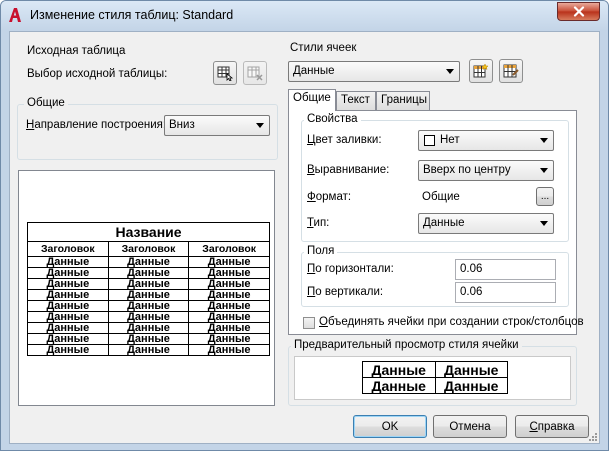  What do you see at coordinates (318, 223) in the screenshot?
I see `type-label: Тип:` at bounding box center [318, 223].